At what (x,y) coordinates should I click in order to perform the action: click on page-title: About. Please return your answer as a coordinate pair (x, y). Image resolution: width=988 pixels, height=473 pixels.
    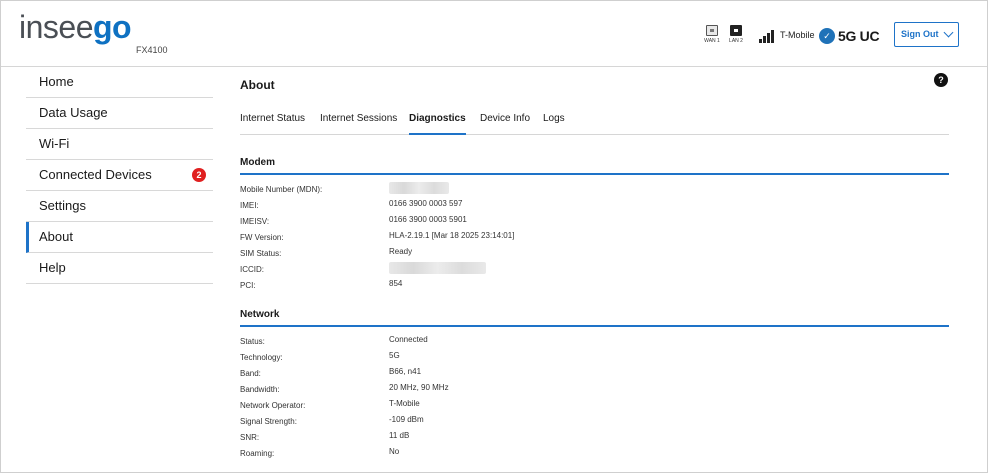
    Looking at the image, I should click on (257, 85).